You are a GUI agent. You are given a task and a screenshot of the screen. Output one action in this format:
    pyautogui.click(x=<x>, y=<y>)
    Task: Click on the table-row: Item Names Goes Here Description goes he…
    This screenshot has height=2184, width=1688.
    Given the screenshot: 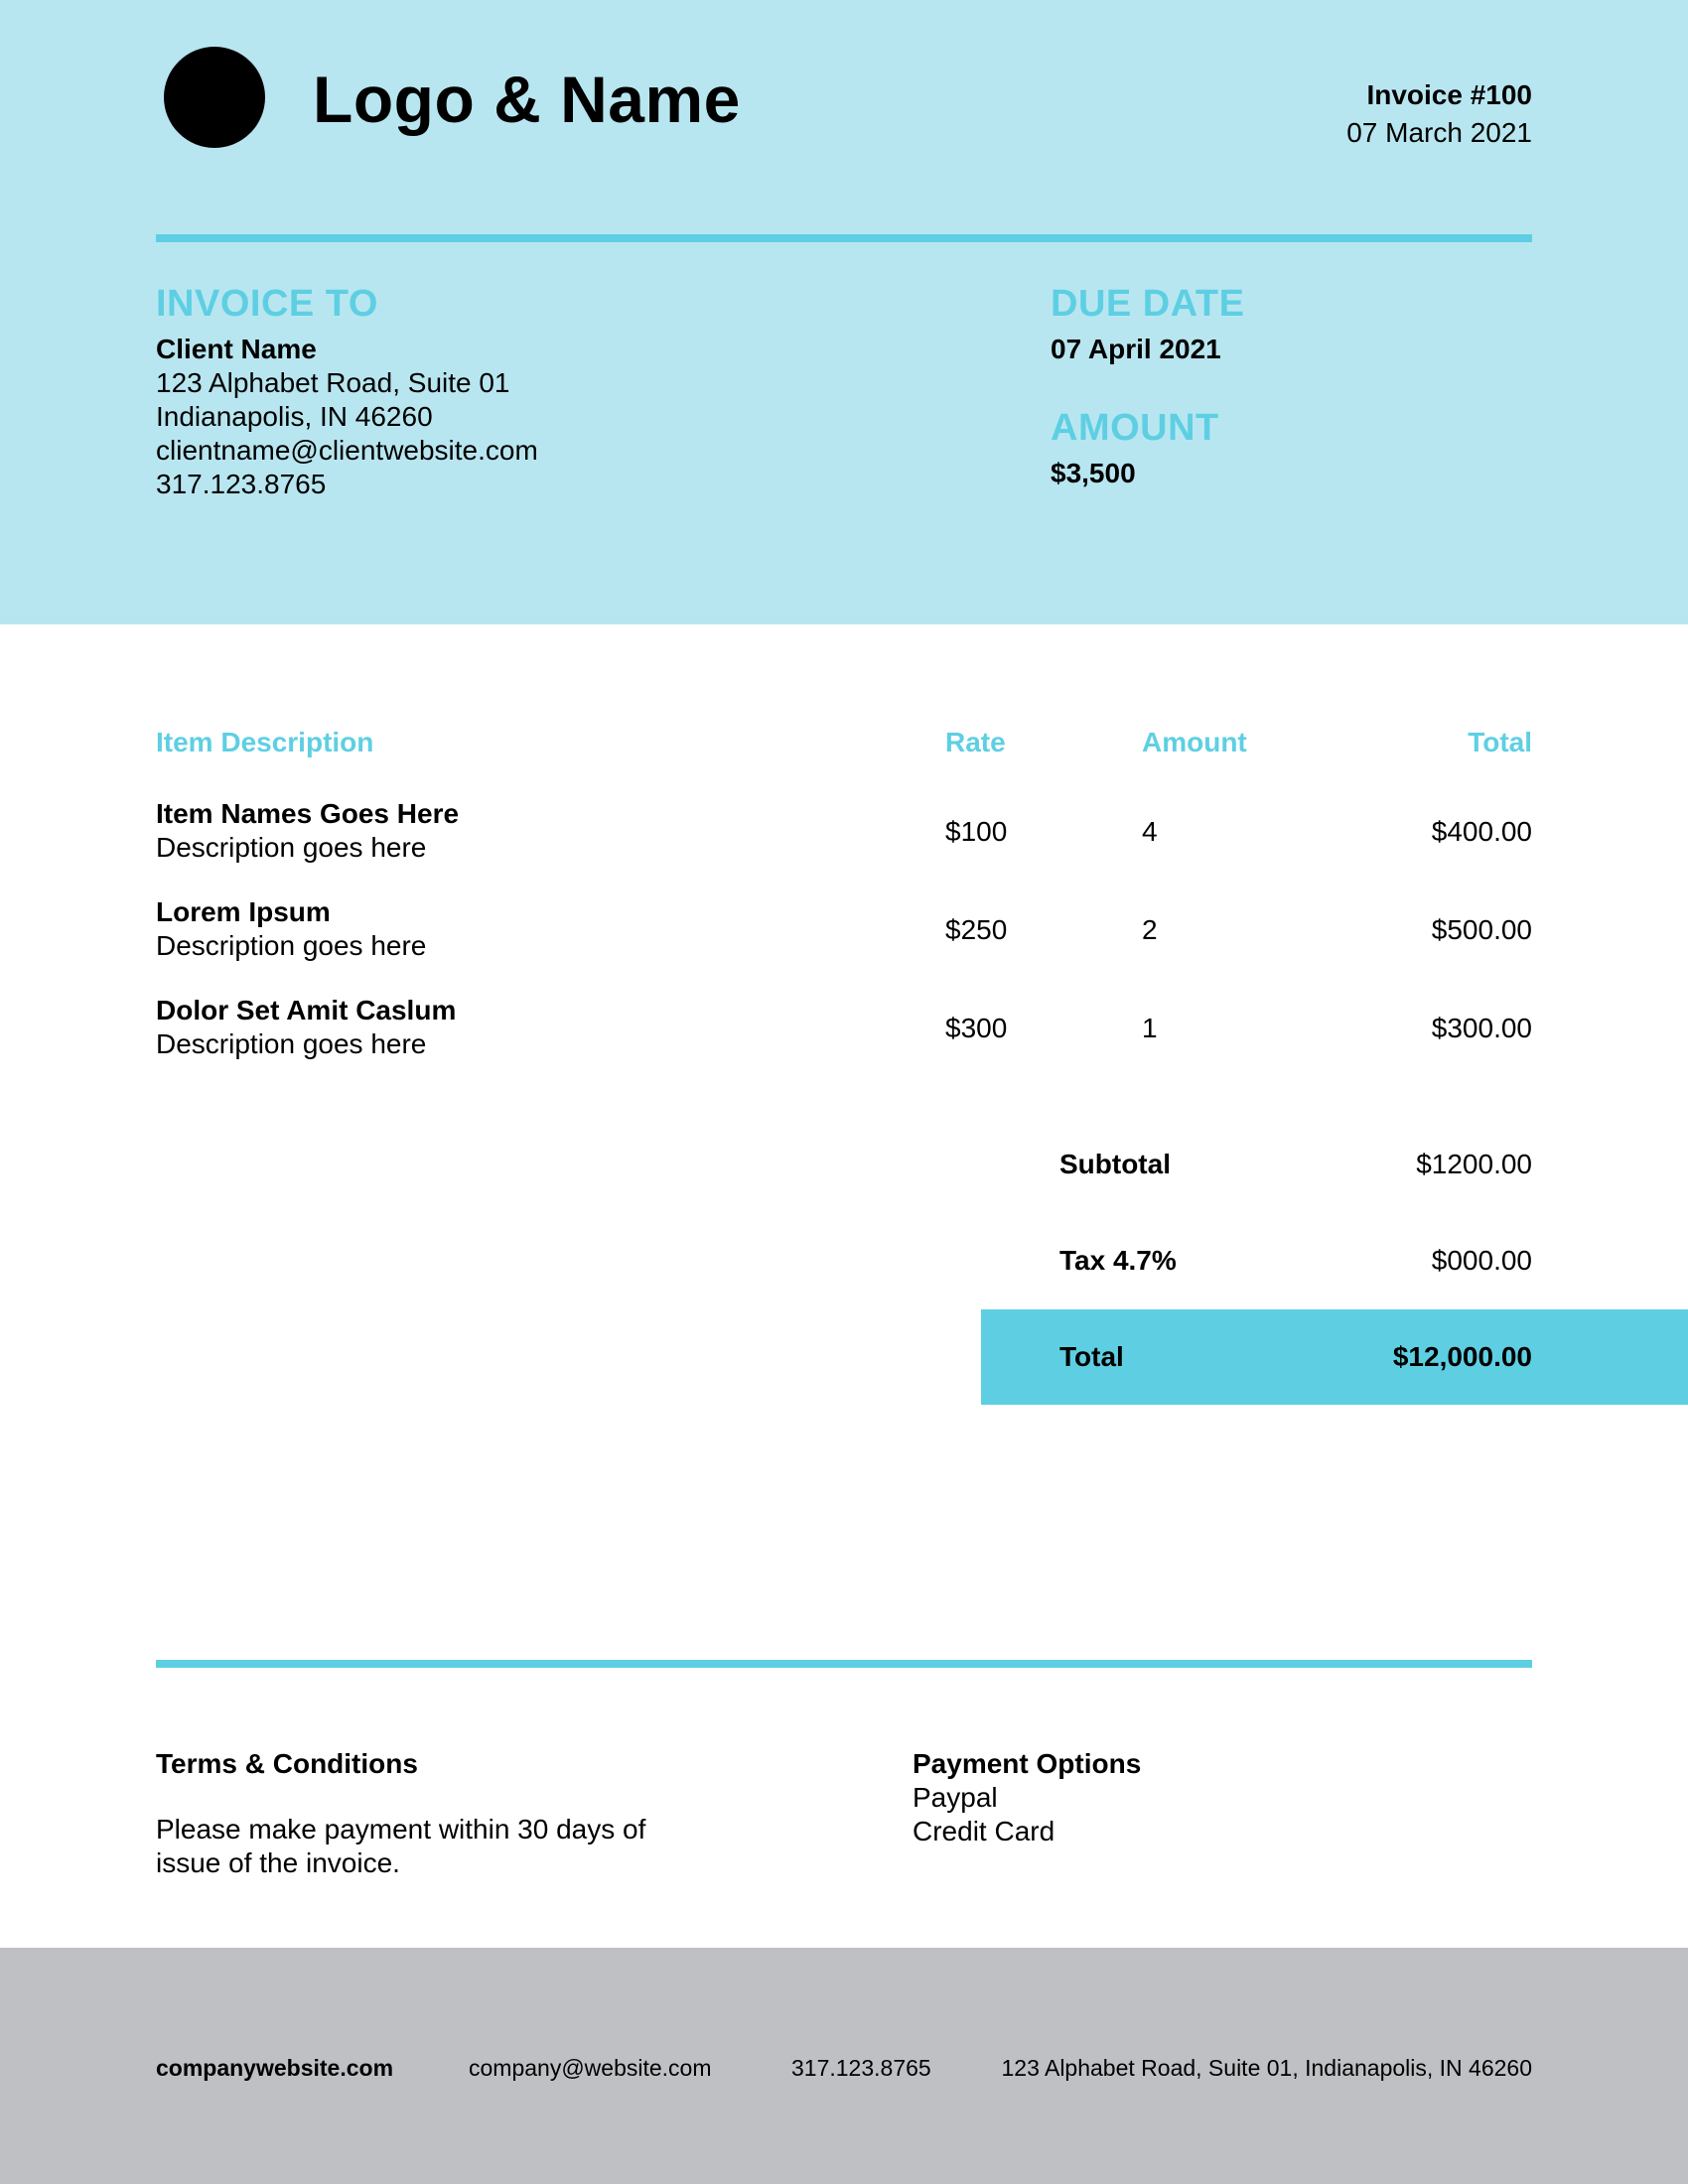 What is the action you would take?
    pyautogui.click(x=844, y=837)
    